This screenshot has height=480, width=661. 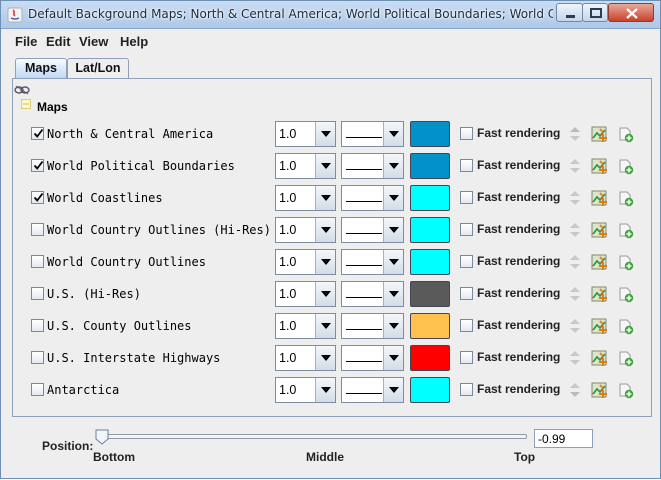 I want to click on tab-maps: Maps, so click(x=41, y=68).